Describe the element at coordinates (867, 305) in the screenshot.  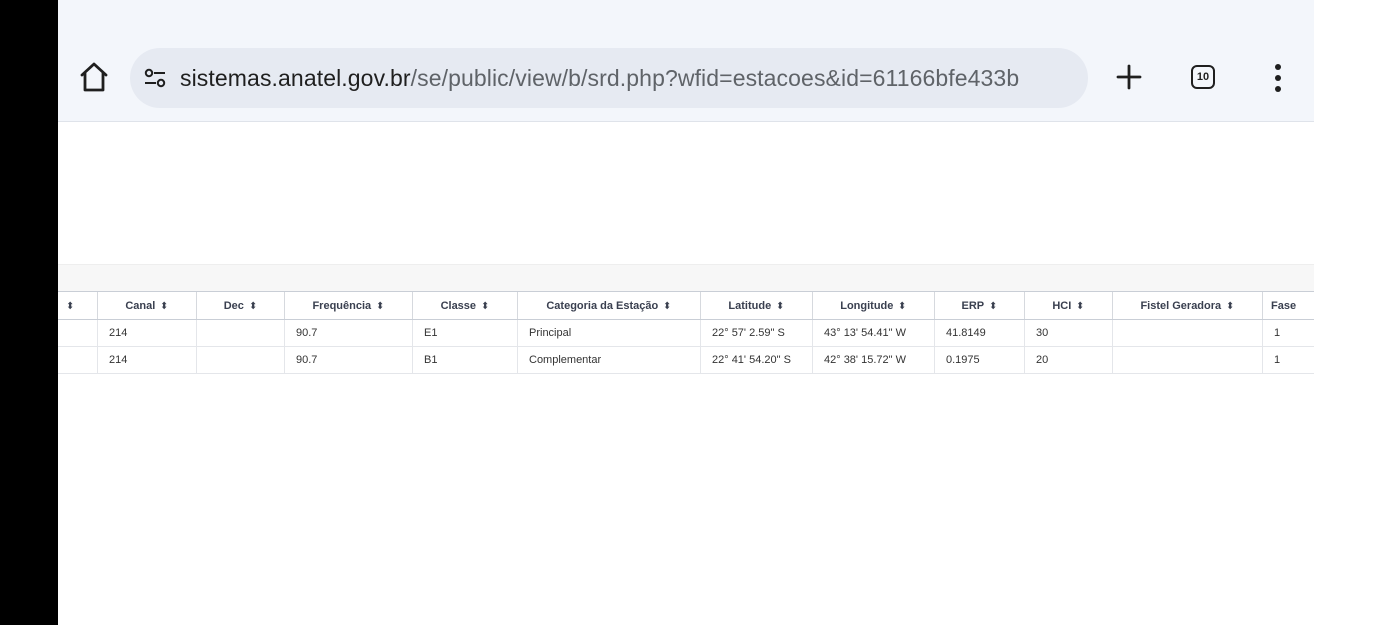
I see `column-header-label: Longitude` at that location.